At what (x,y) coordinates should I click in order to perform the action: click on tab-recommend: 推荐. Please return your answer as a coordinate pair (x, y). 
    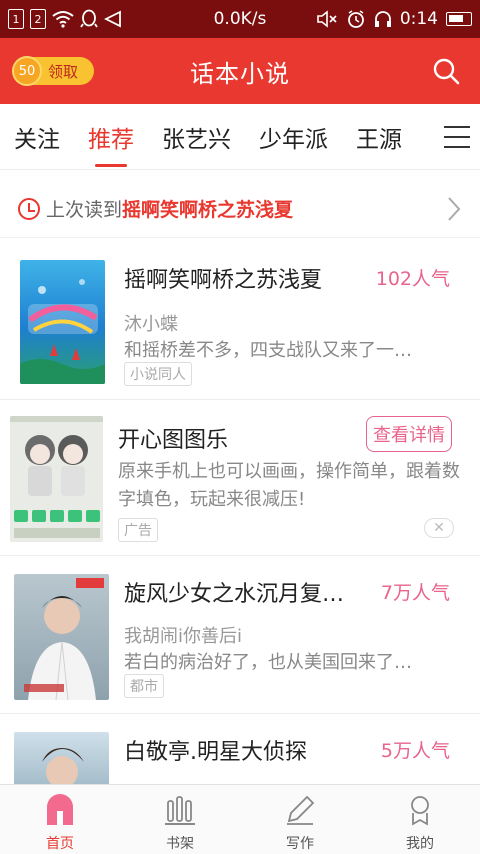
    Looking at the image, I should click on (111, 137).